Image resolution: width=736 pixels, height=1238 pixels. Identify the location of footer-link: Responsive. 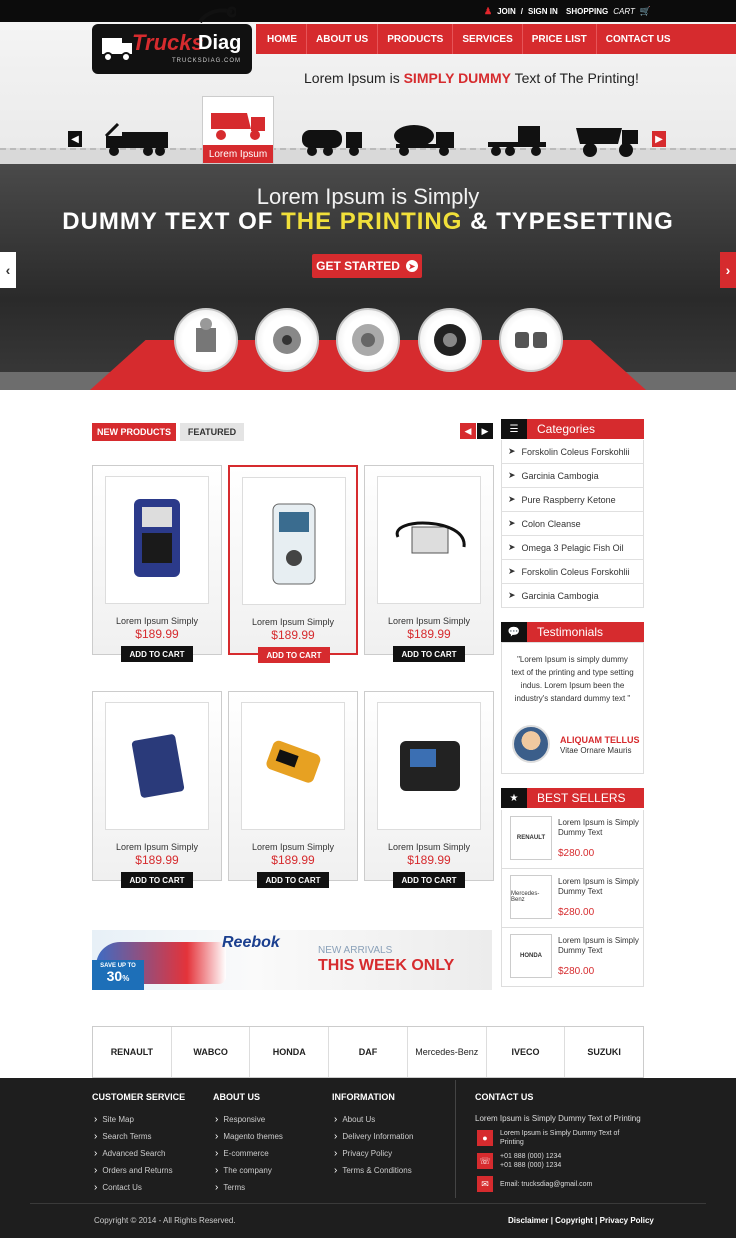
(240, 1119).